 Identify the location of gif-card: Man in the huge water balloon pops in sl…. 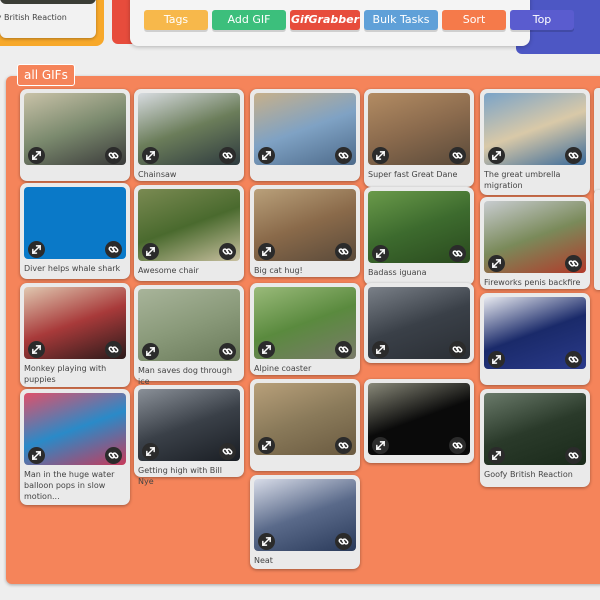
(75, 447).